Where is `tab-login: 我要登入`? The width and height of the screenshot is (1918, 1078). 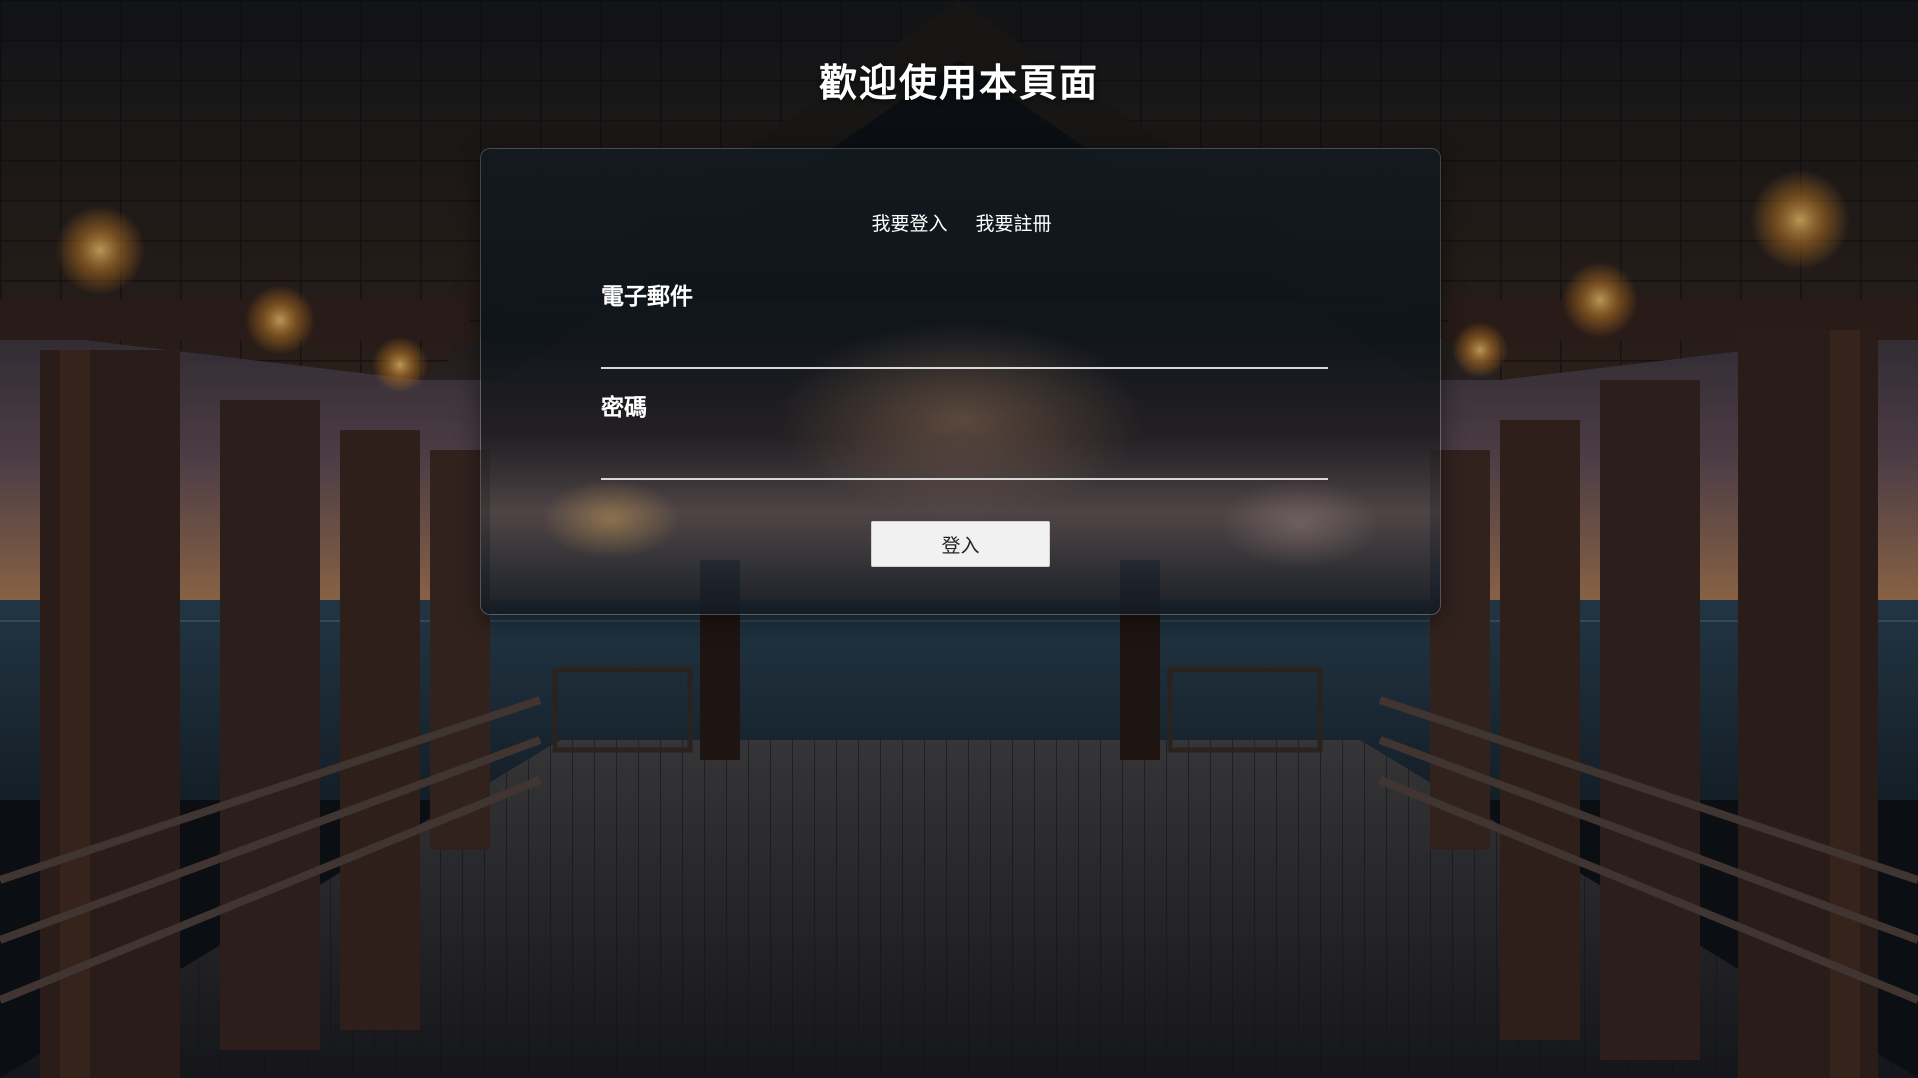 tab-login: 我要登入 is located at coordinates (909, 222).